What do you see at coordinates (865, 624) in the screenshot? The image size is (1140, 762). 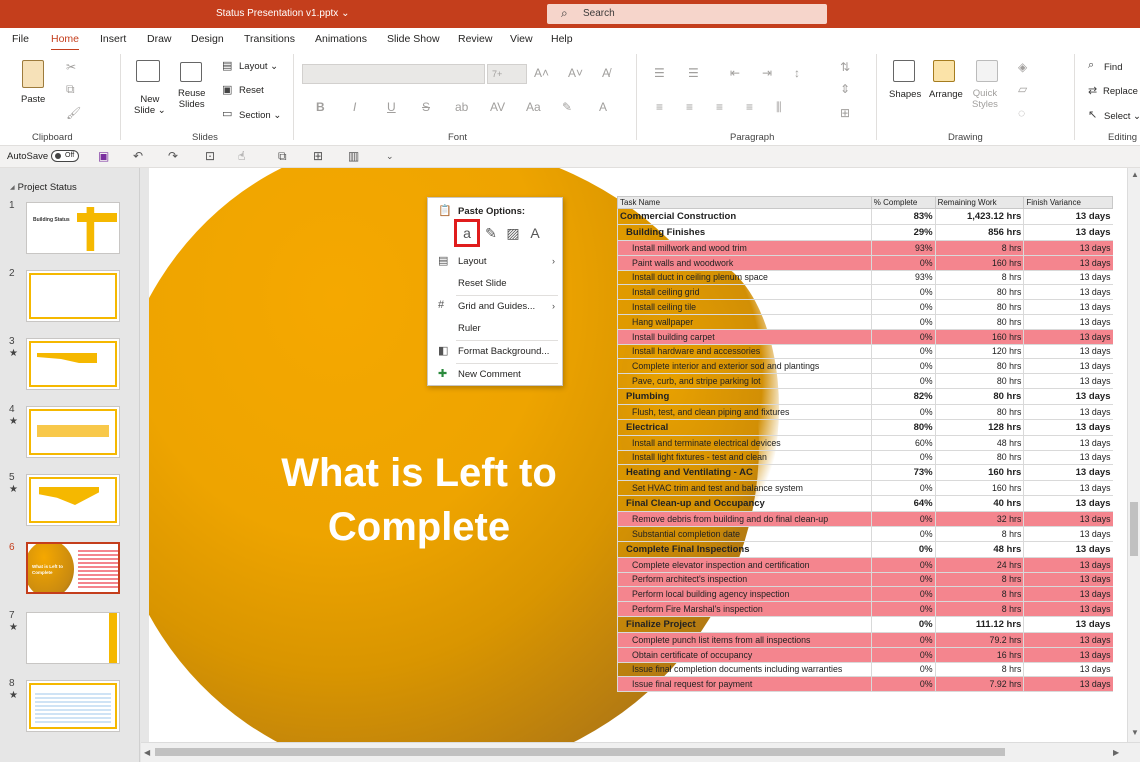 I see `summary-row: Finalize Project 0% 111.12 hrs 13 days` at bounding box center [865, 624].